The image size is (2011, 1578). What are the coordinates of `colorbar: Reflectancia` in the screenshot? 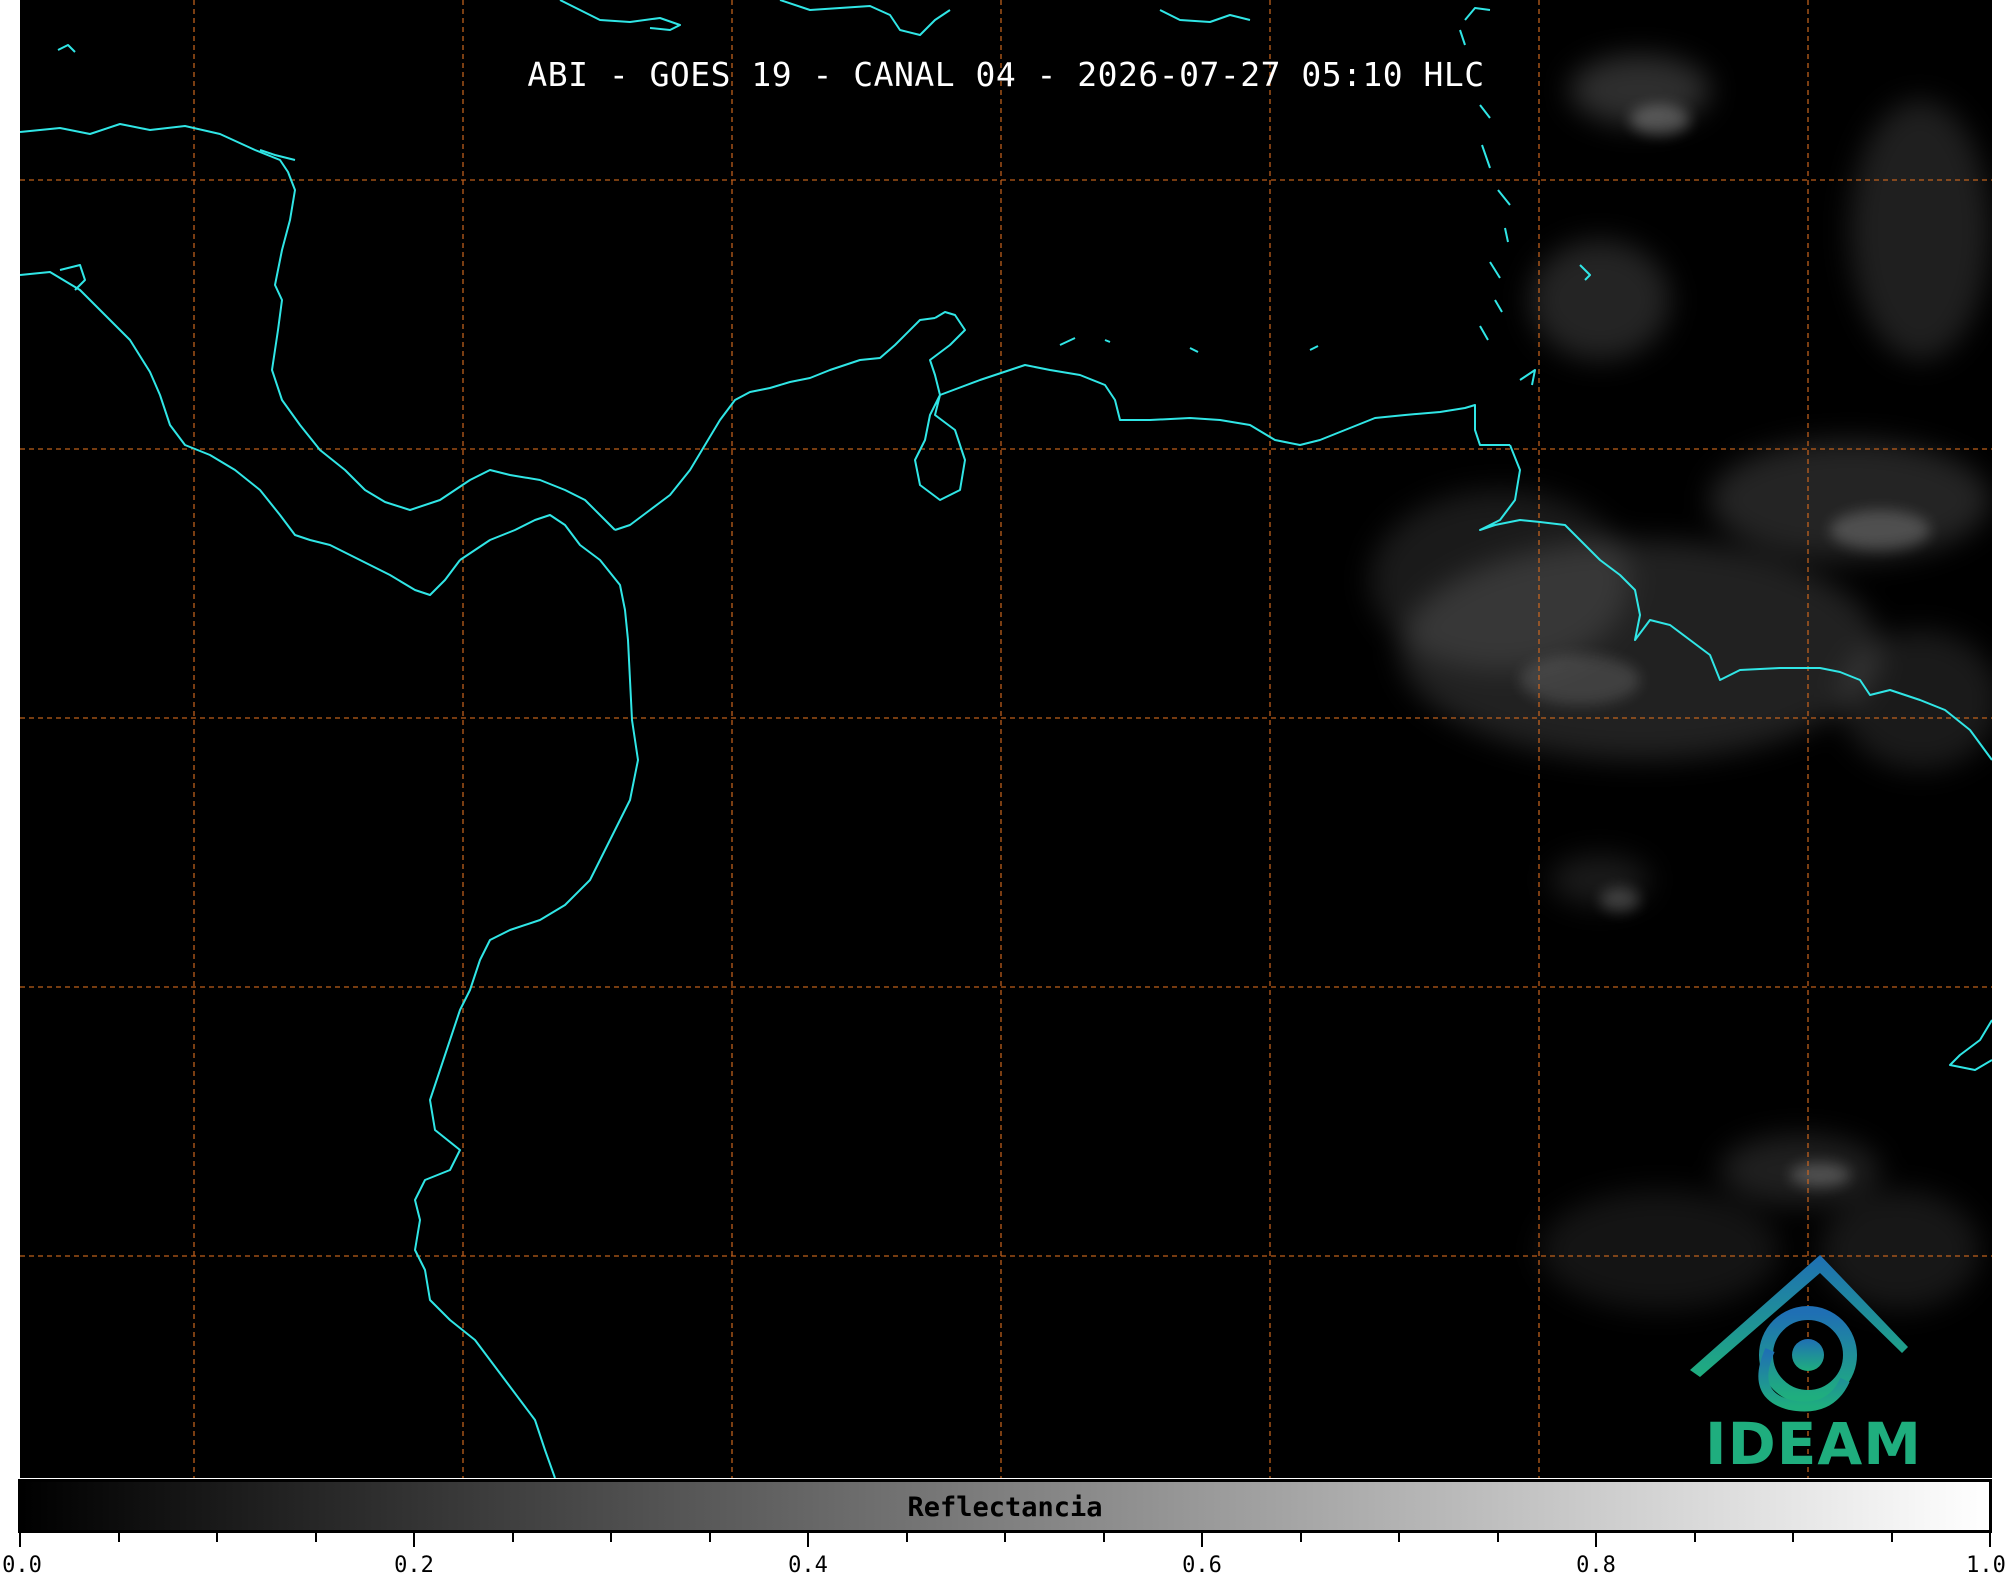 It's located at (1005, 1506).